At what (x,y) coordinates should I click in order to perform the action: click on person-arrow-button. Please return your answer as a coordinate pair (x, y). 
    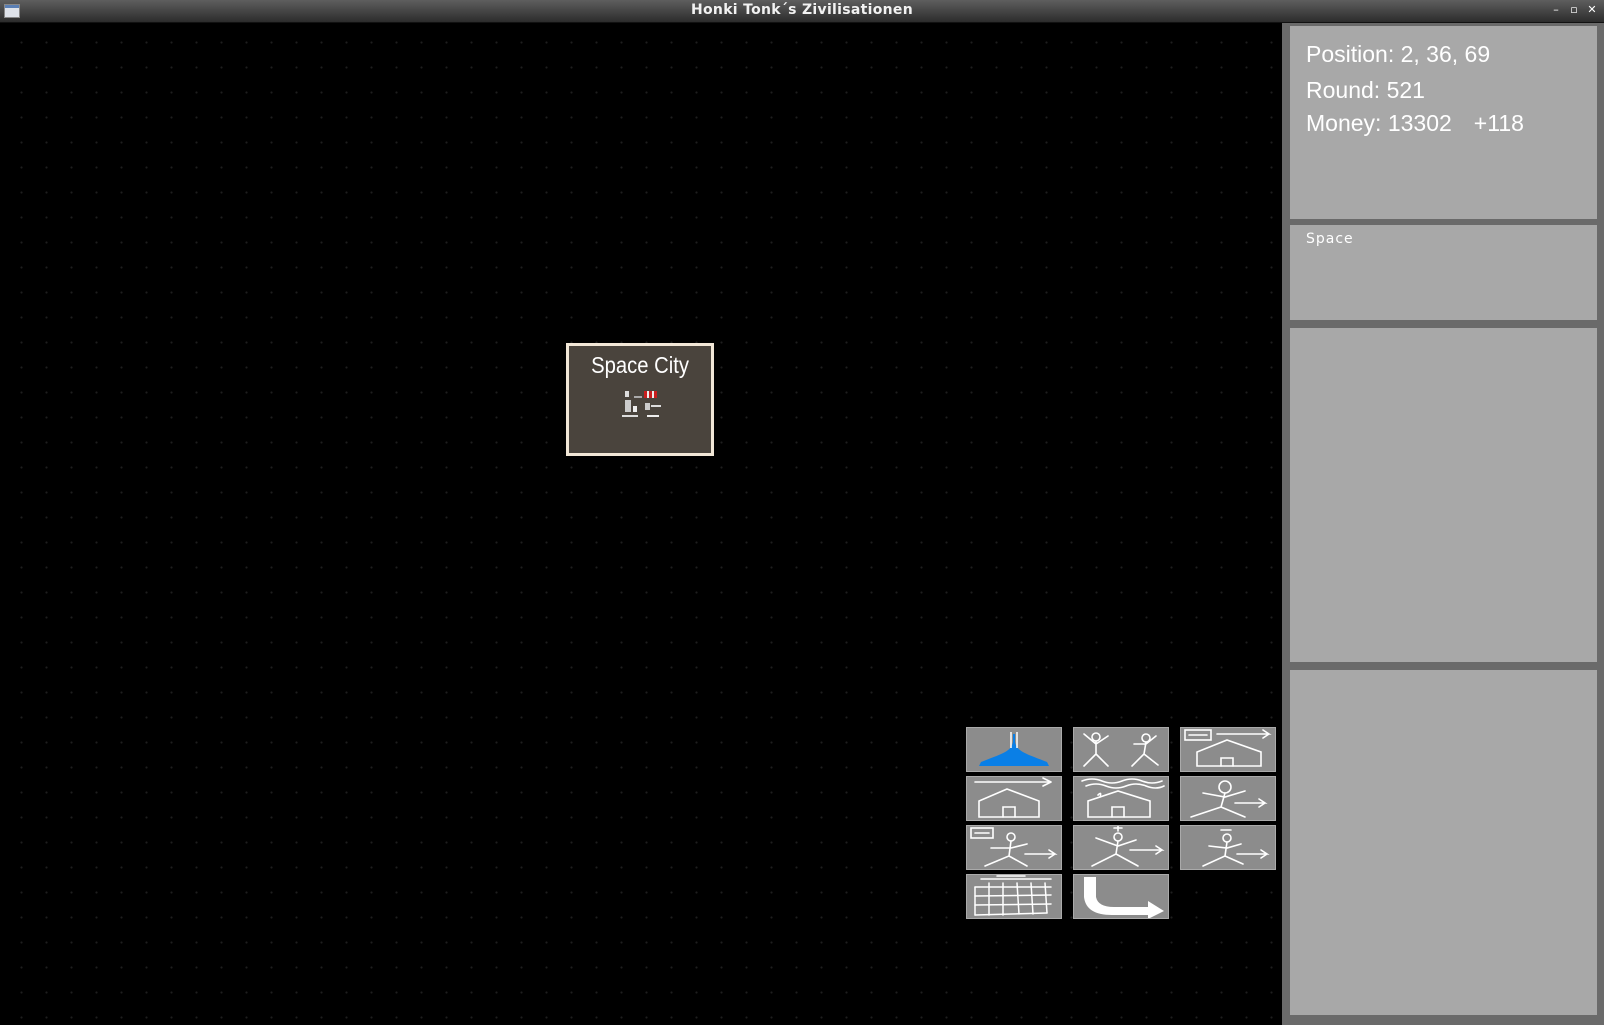
    Looking at the image, I should click on (1228, 798).